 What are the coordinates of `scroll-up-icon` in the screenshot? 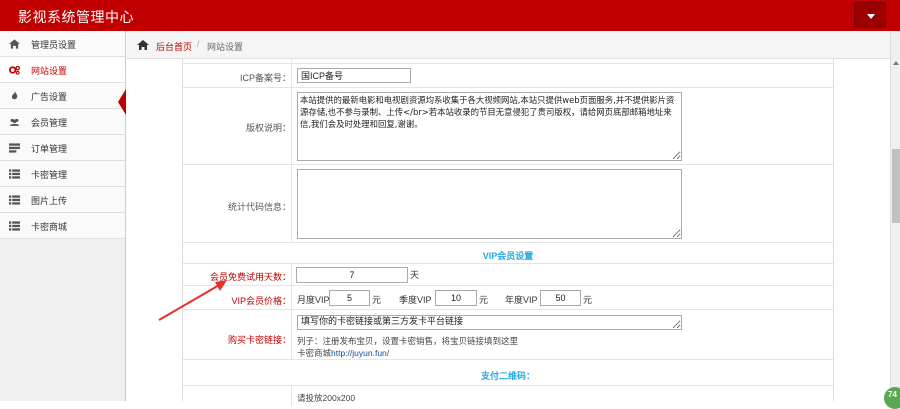 It's located at (896, 63).